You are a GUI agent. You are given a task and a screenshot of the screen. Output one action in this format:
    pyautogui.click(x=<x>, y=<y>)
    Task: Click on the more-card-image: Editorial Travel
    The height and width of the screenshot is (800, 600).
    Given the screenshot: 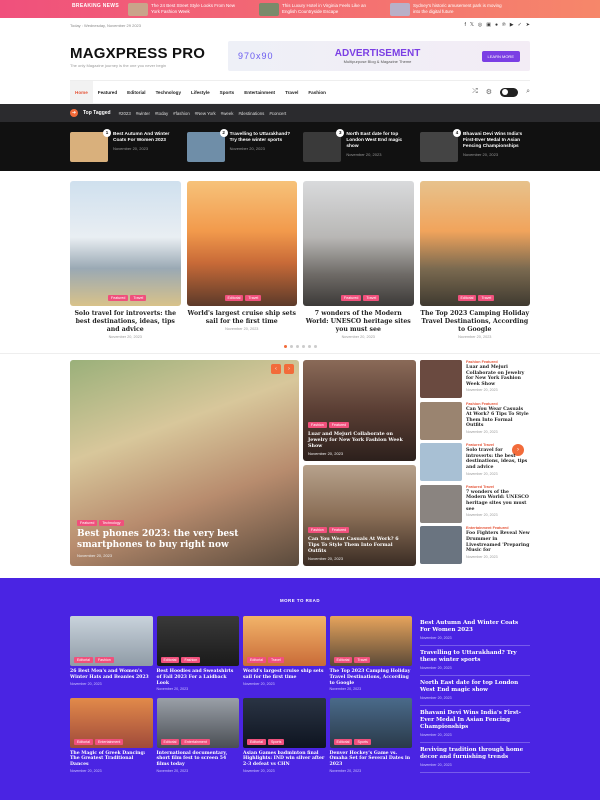 What is the action you would take?
    pyautogui.click(x=370, y=641)
    